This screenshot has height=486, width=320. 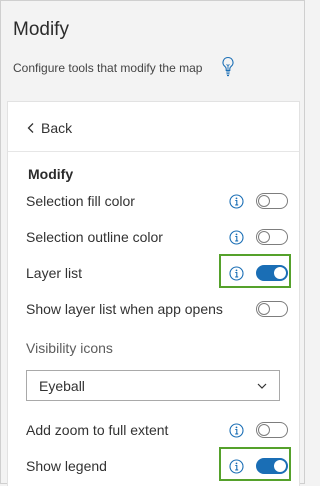 What do you see at coordinates (124, 309) in the screenshot?
I see `show-layer-list-label: Show layer list when app opens` at bounding box center [124, 309].